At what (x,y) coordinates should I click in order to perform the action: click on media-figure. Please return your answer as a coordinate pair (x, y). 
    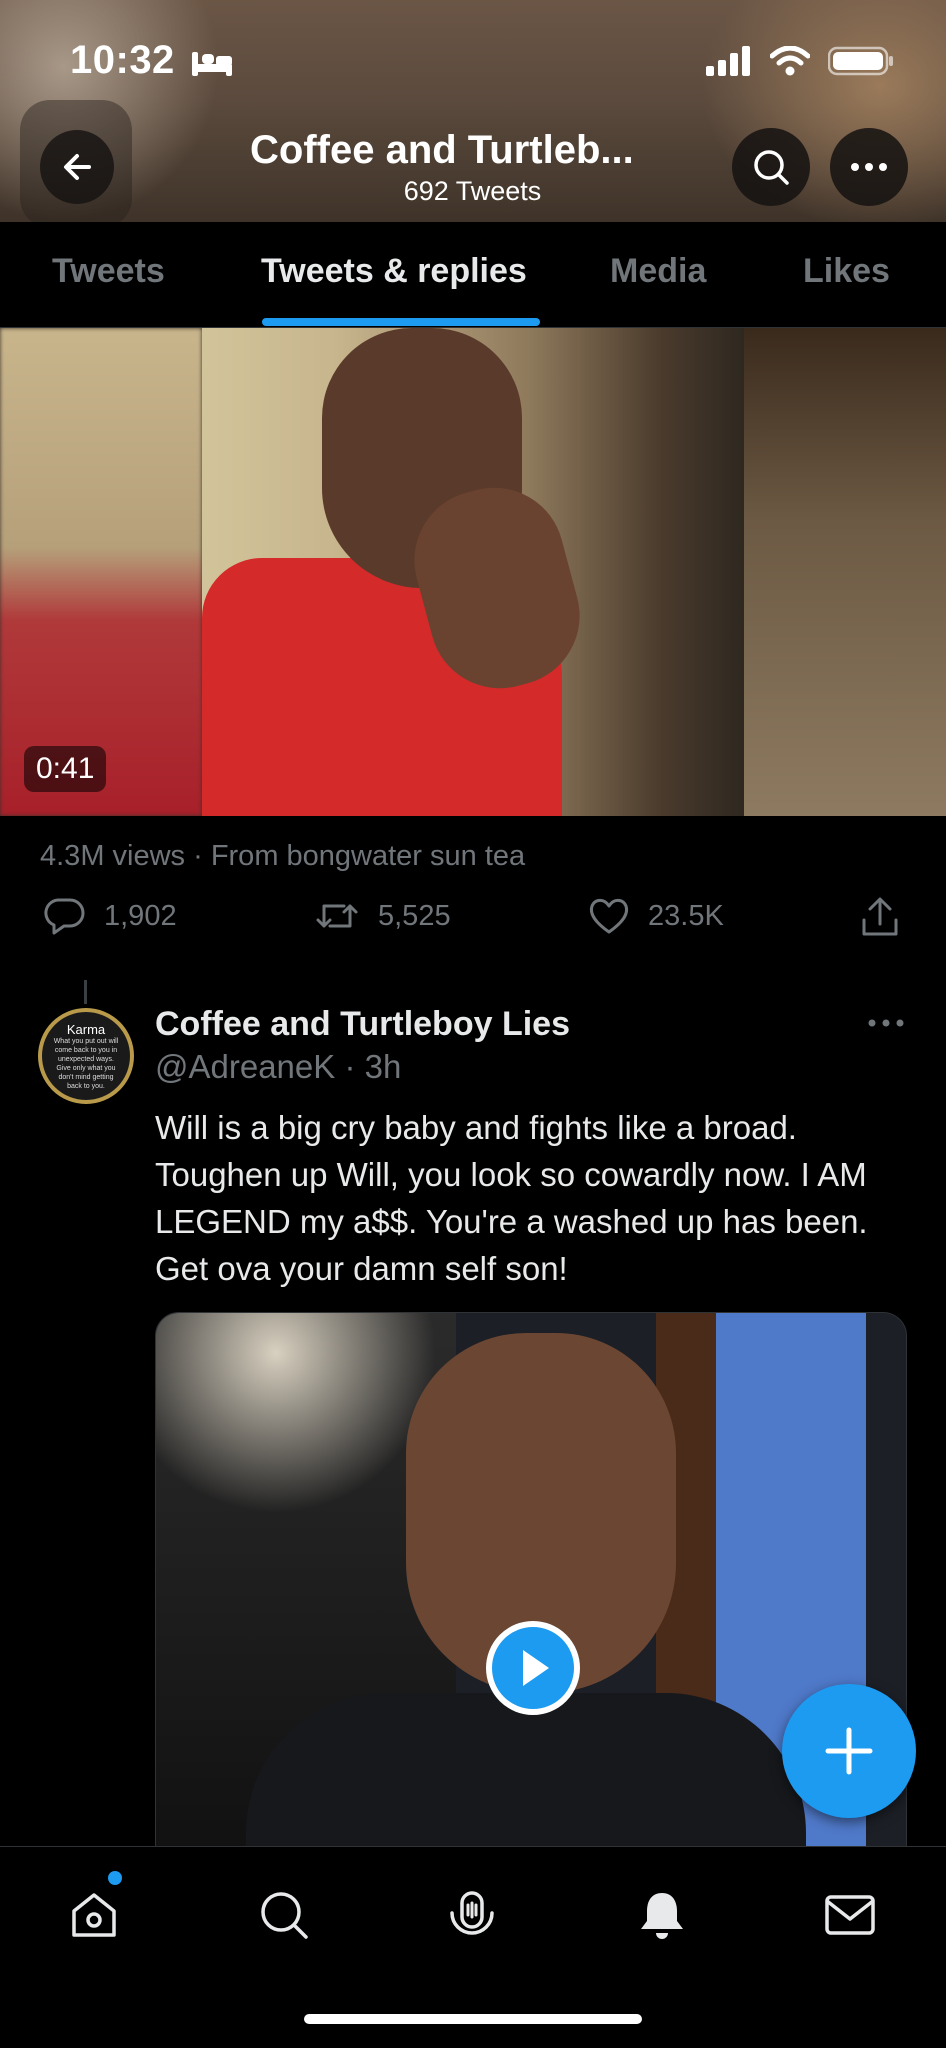
    Looking at the image, I should click on (526, 1772).